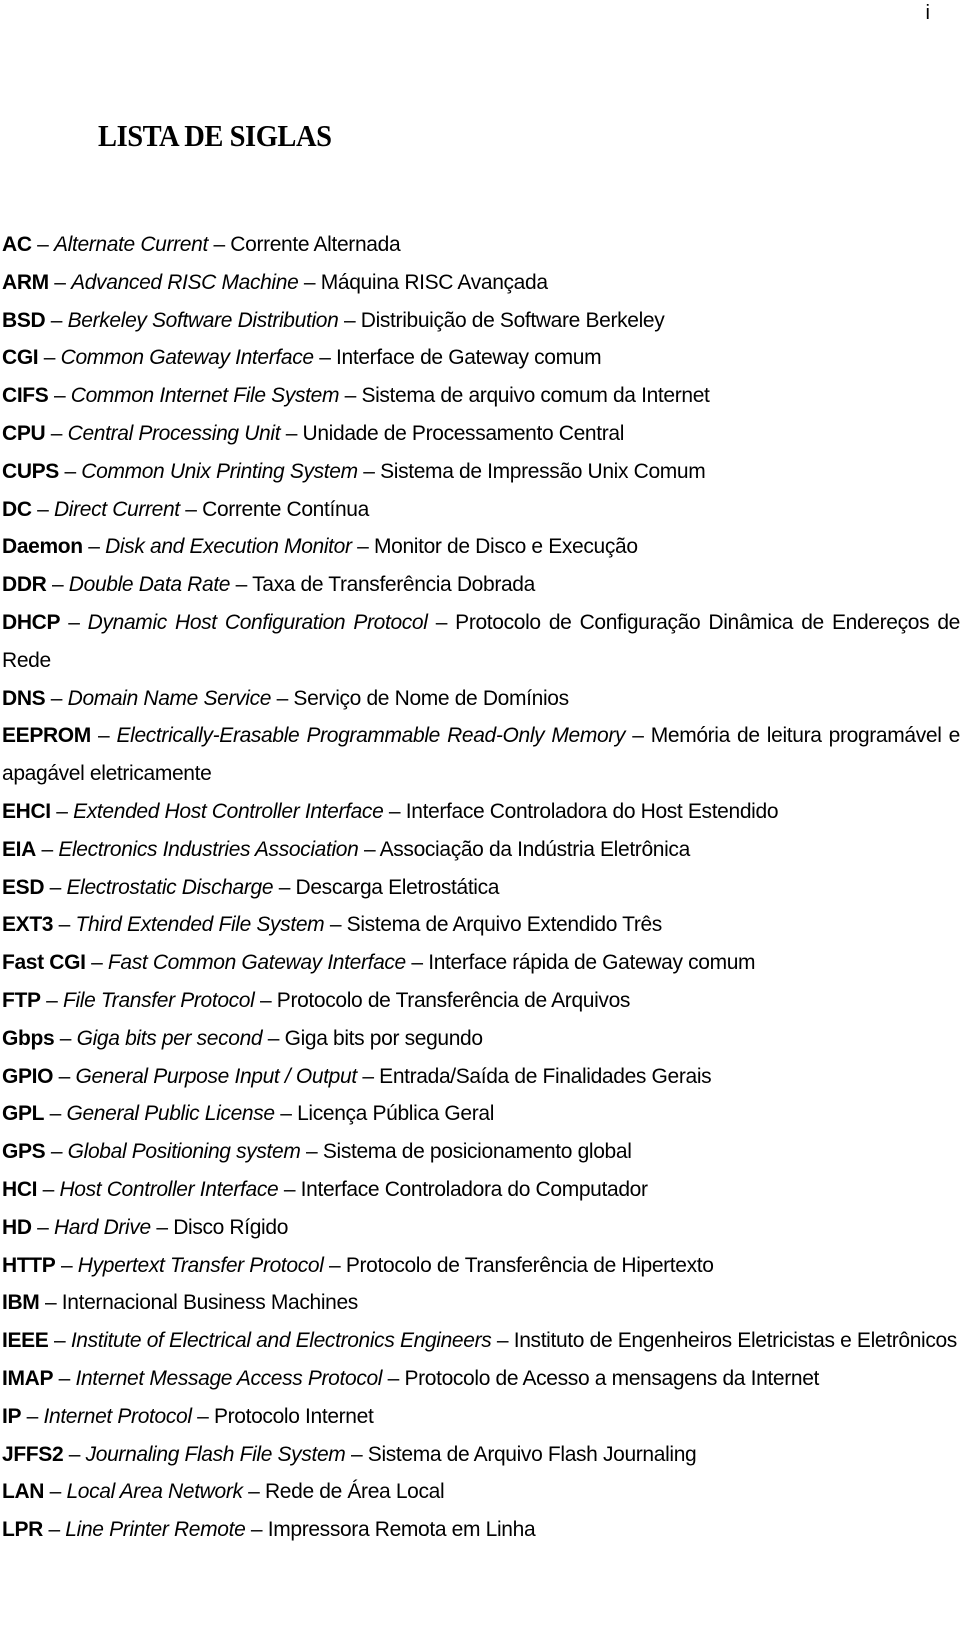  Describe the element at coordinates (23, 1114) in the screenshot. I see `acronym-abbreviation: GPL` at that location.